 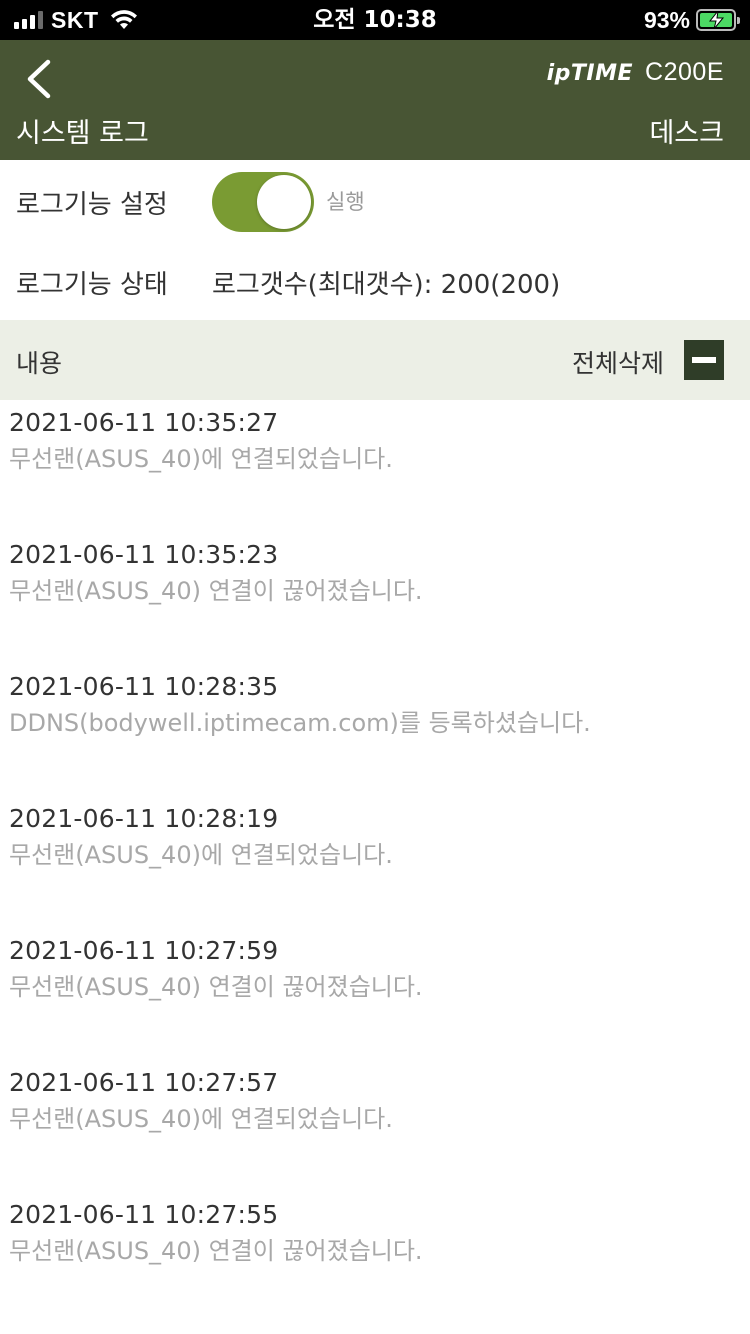 What do you see at coordinates (691, 20) in the screenshot?
I see `status-bar-right: 93%` at bounding box center [691, 20].